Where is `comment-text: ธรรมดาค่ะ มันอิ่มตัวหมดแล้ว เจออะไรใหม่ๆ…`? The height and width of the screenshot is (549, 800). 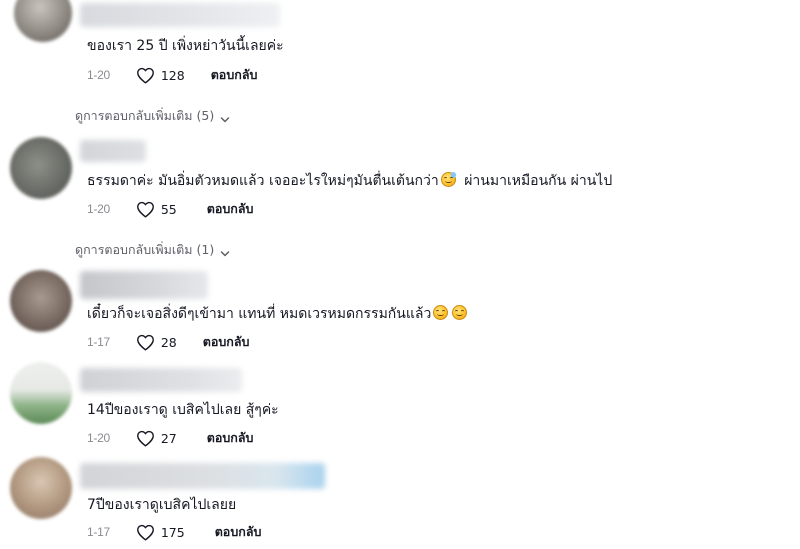 comment-text: ธรรมดาค่ะ มันอิ่มตัวหมดแล้ว เจออะไรใหม่ๆ… is located at coordinates (349, 181).